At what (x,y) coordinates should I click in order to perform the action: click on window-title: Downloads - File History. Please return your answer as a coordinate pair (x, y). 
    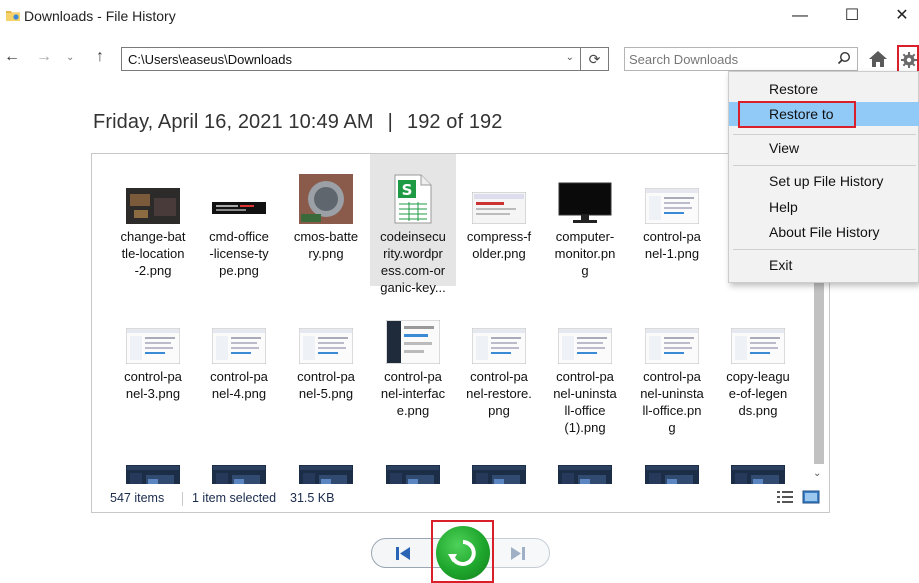
    Looking at the image, I should click on (100, 16).